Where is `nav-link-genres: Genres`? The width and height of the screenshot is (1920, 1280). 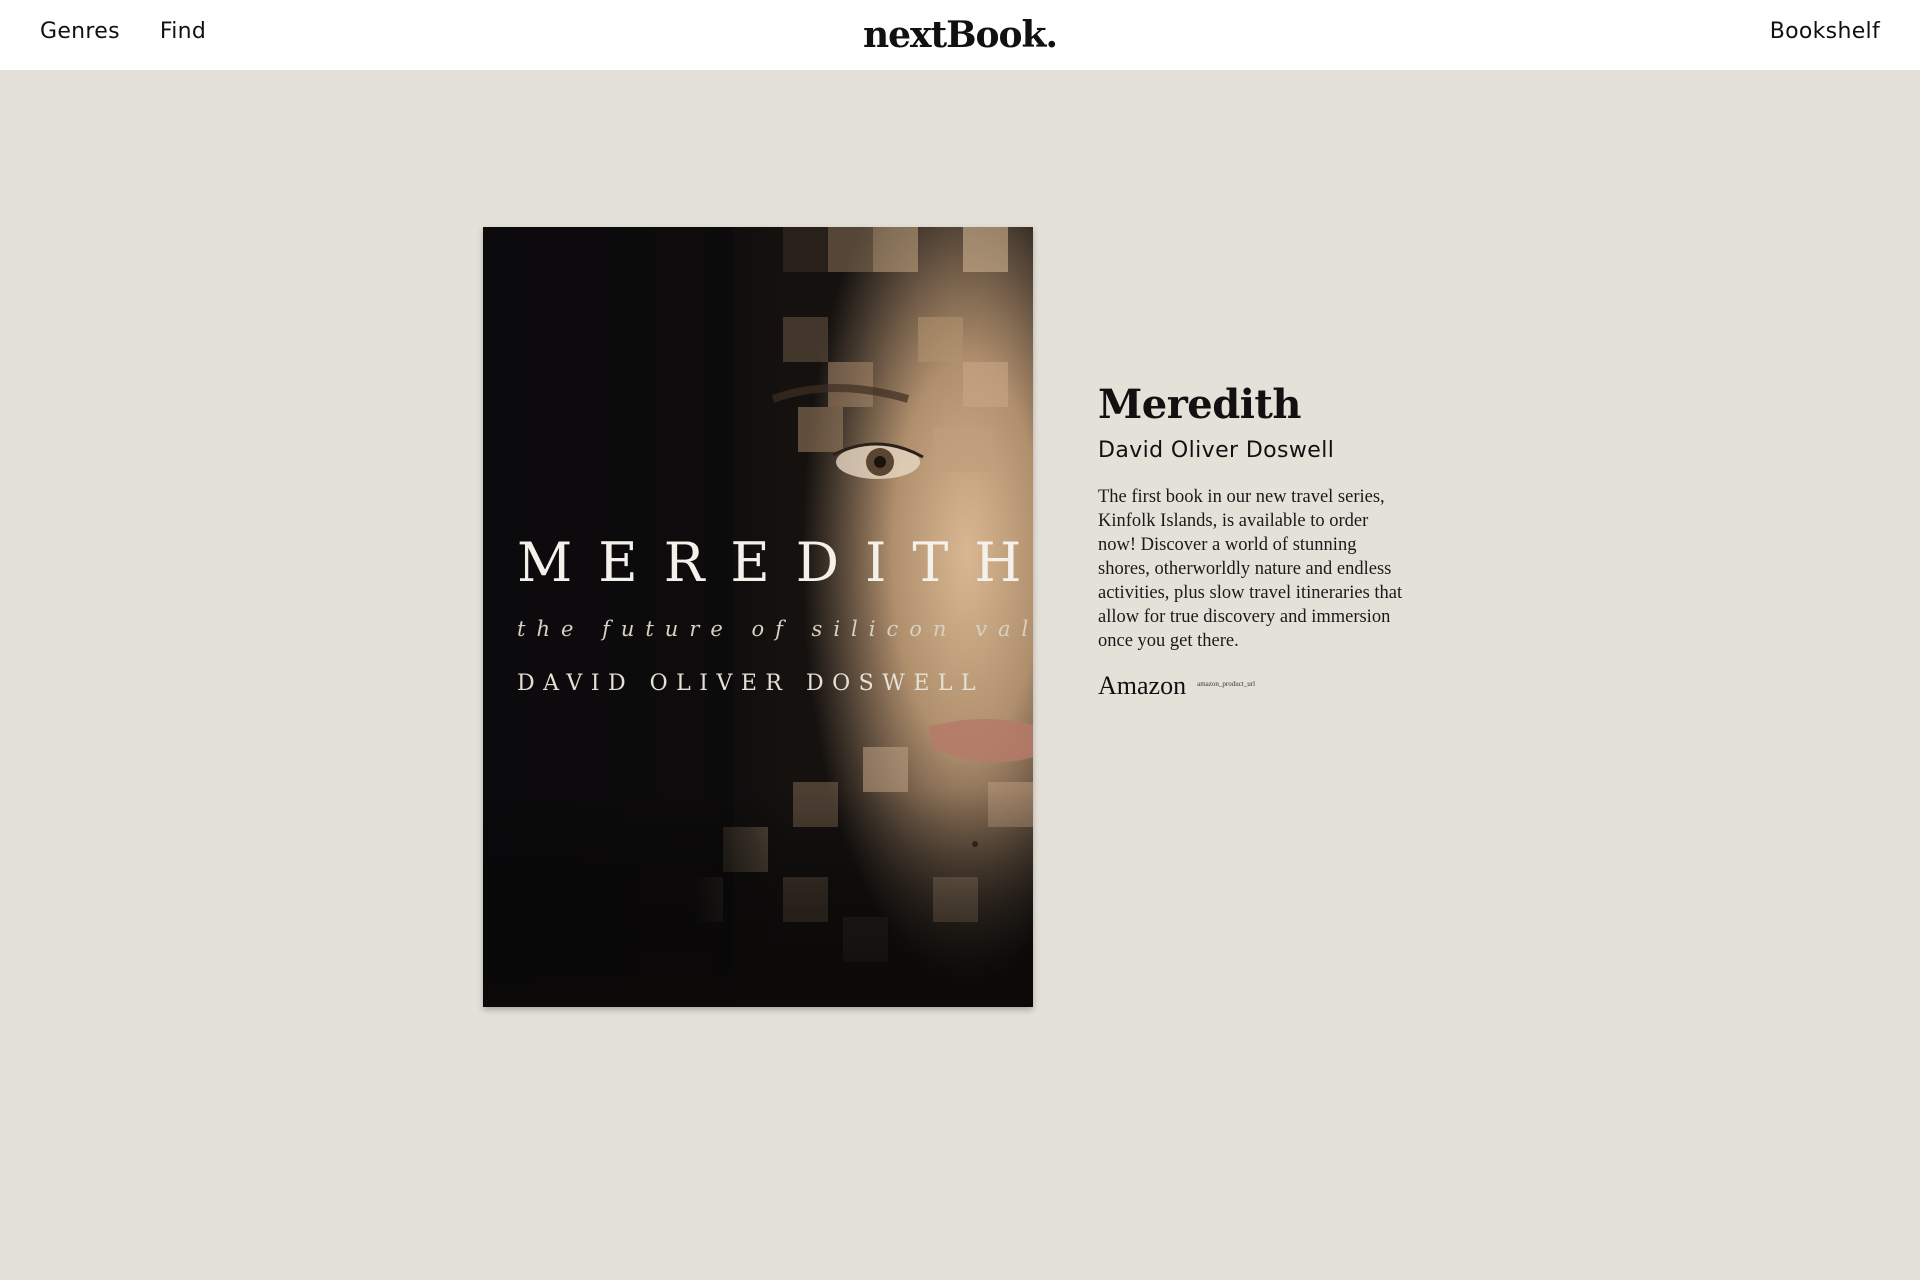
nav-link-genres: Genres is located at coordinates (80, 31).